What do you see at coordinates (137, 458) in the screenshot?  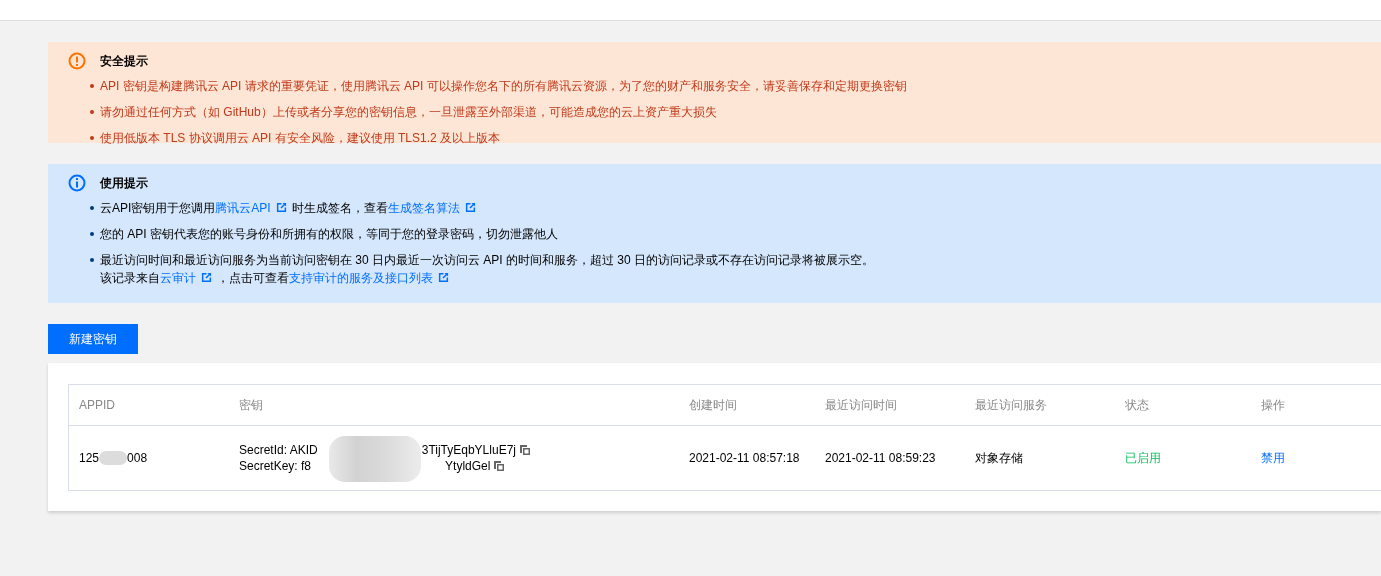 I see `appid-text: 008` at bounding box center [137, 458].